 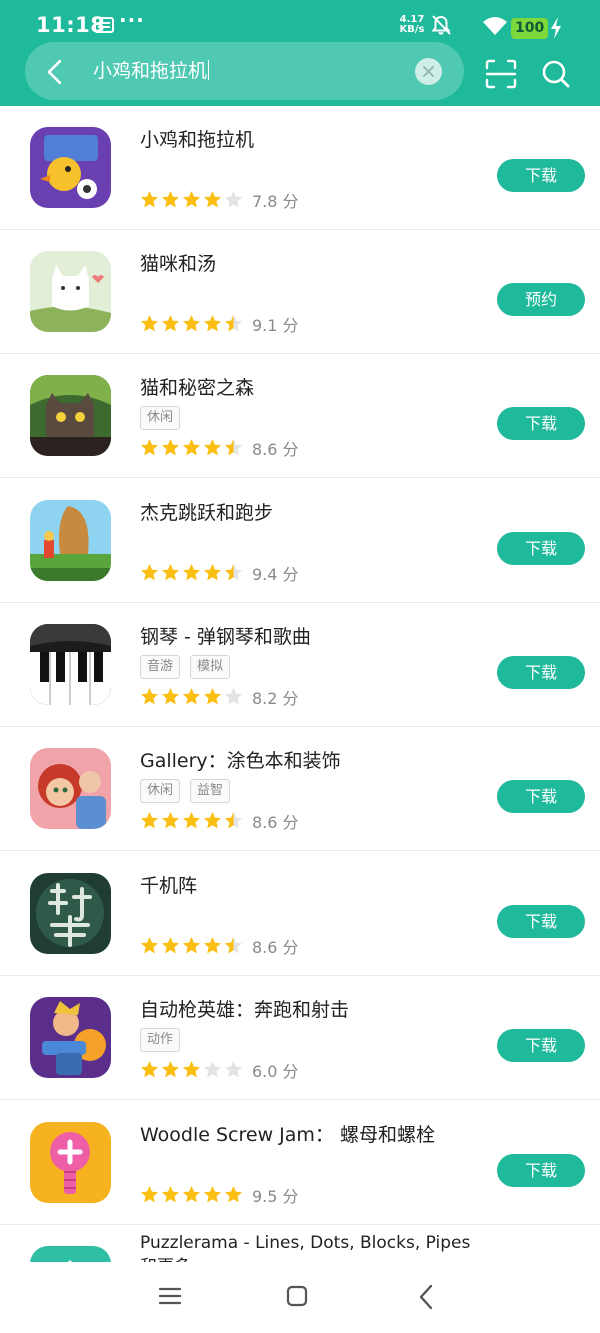 I want to click on back-icon, so click(x=426, y=1297).